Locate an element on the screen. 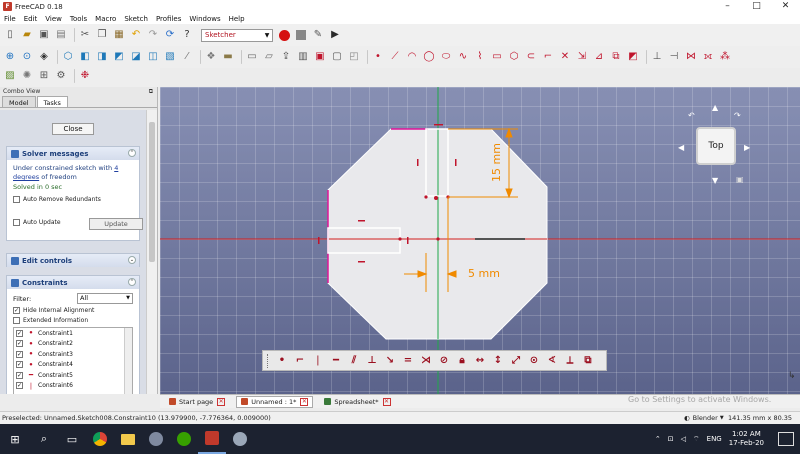  refresh-icon: ⟳ is located at coordinates (170, 35).